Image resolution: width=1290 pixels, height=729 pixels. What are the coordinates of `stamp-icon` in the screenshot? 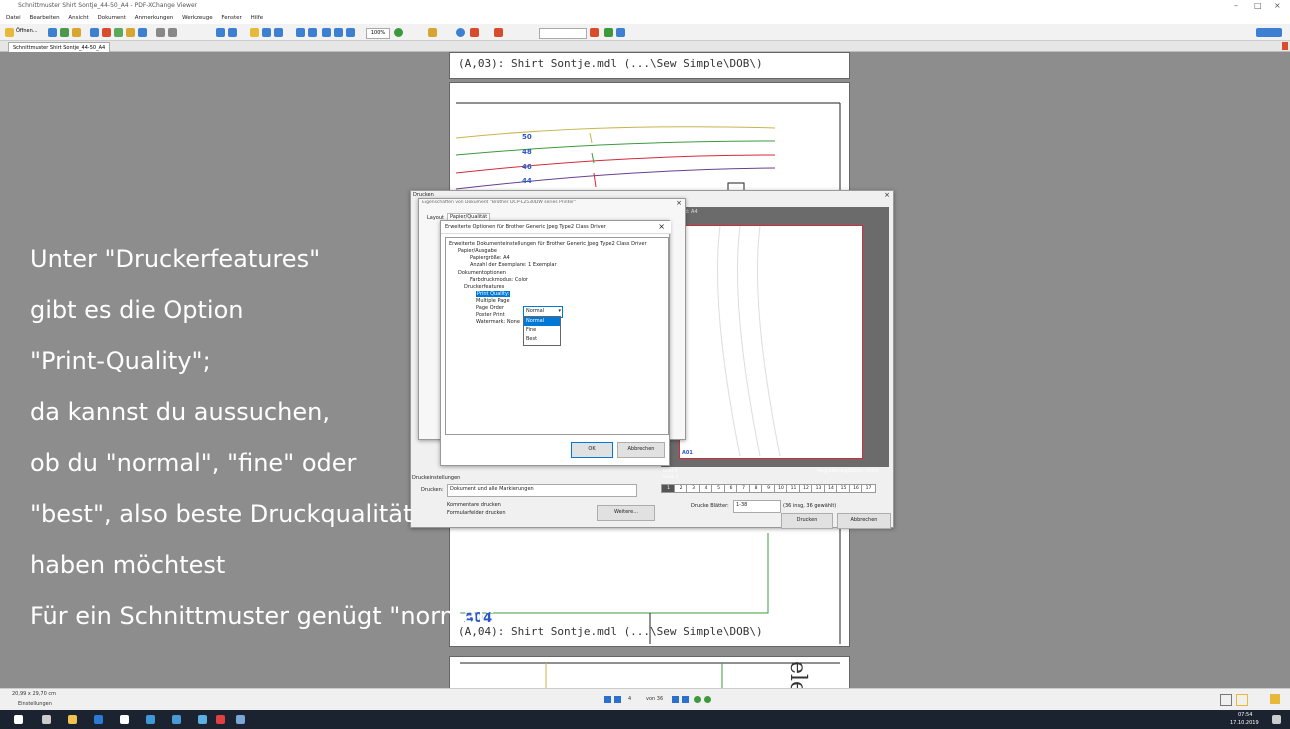 It's located at (620, 32).